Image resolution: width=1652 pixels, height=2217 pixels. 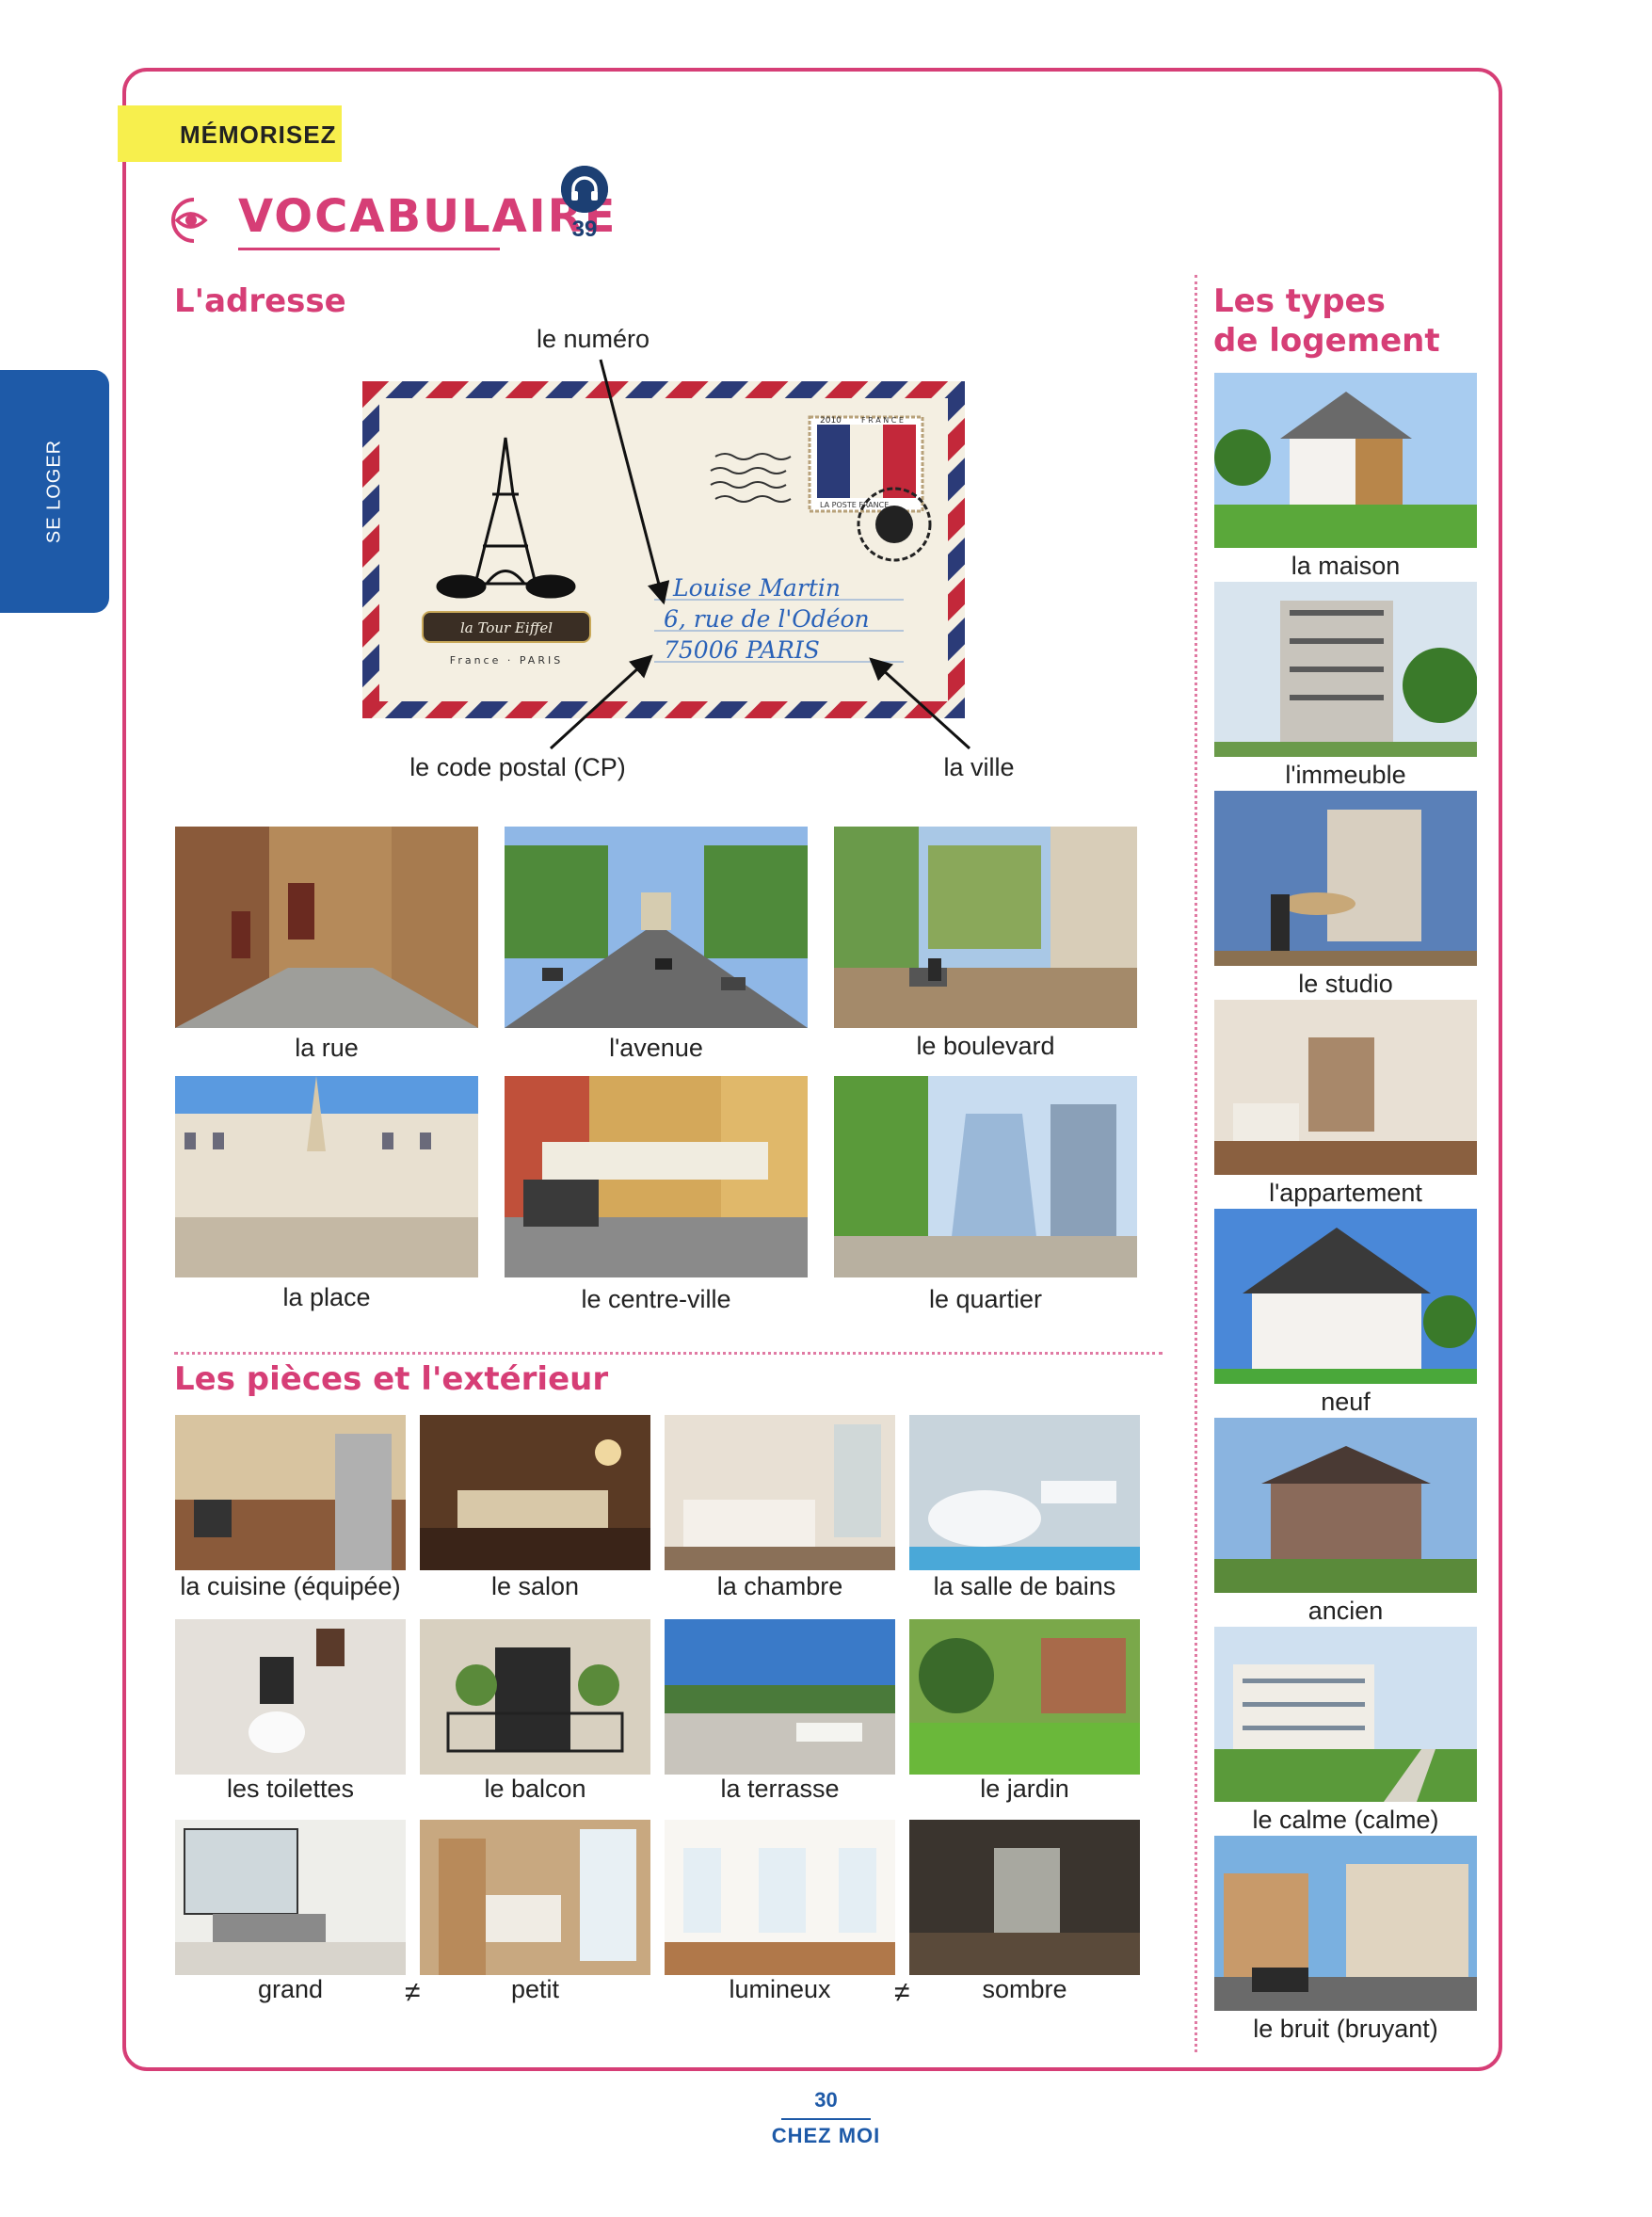 I want to click on memorize-label: MÉMORISEZ, so click(x=258, y=134).